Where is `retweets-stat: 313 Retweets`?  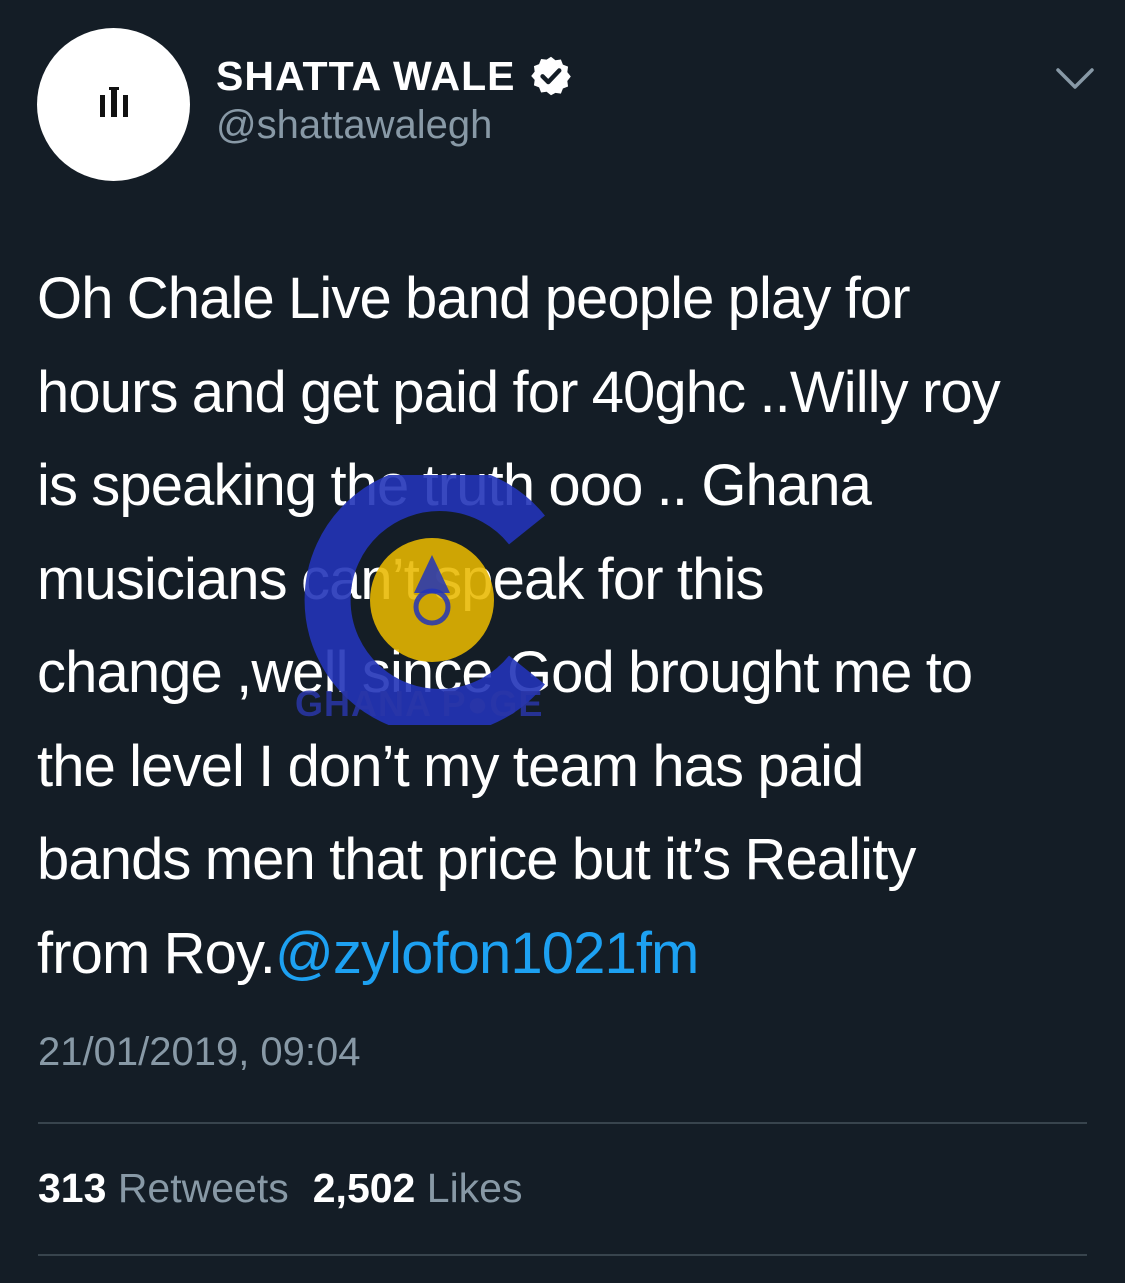
retweets-stat: 313 Retweets is located at coordinates (163, 1188).